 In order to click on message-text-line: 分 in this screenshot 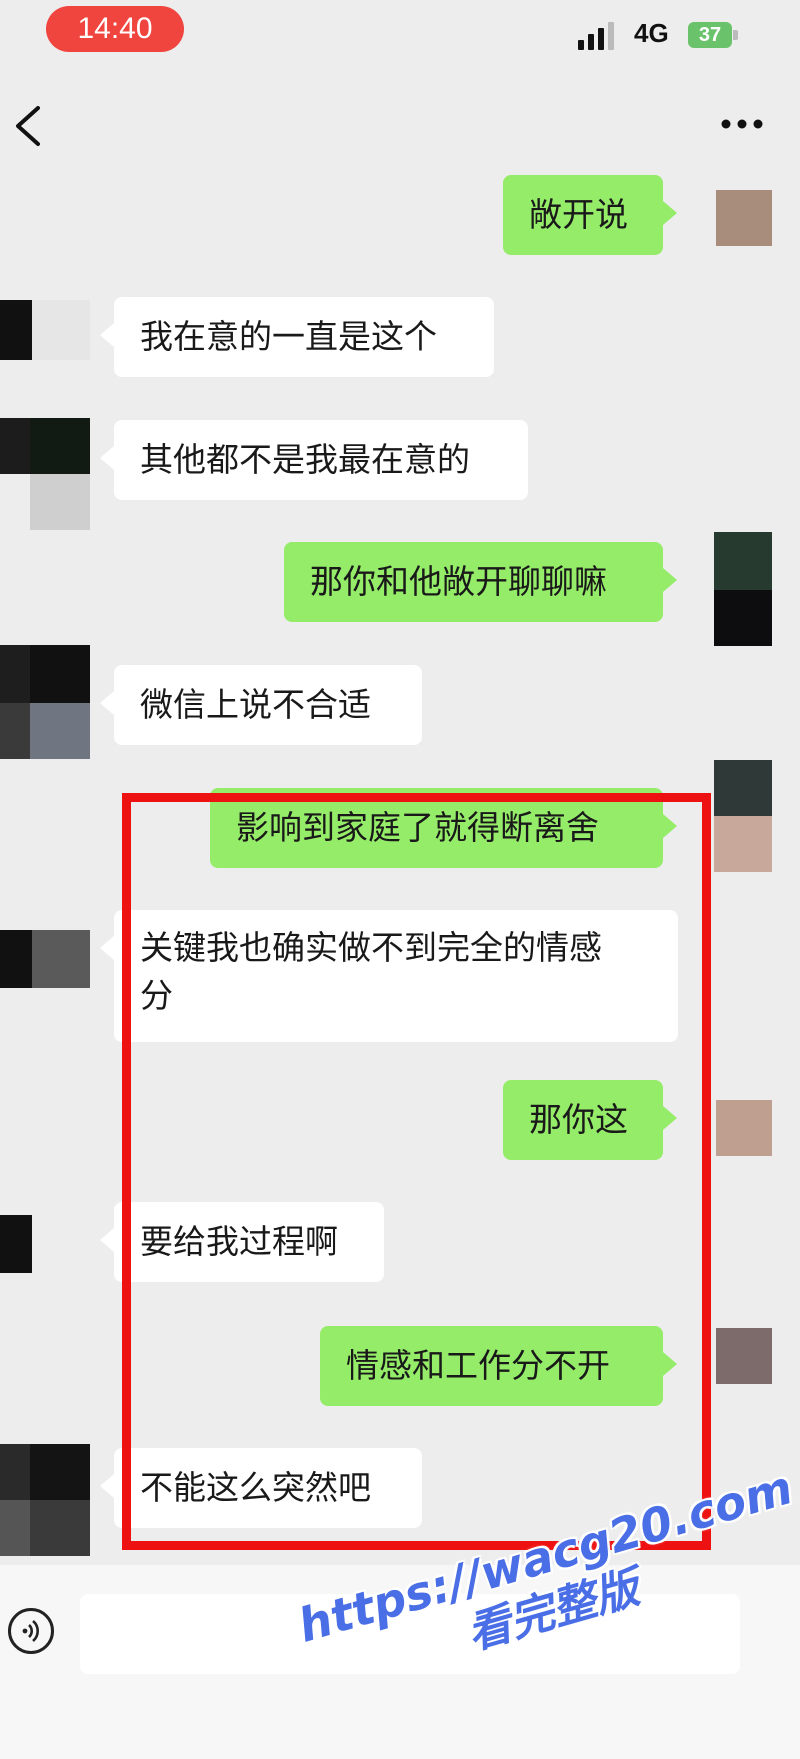, I will do `click(156, 995)`.